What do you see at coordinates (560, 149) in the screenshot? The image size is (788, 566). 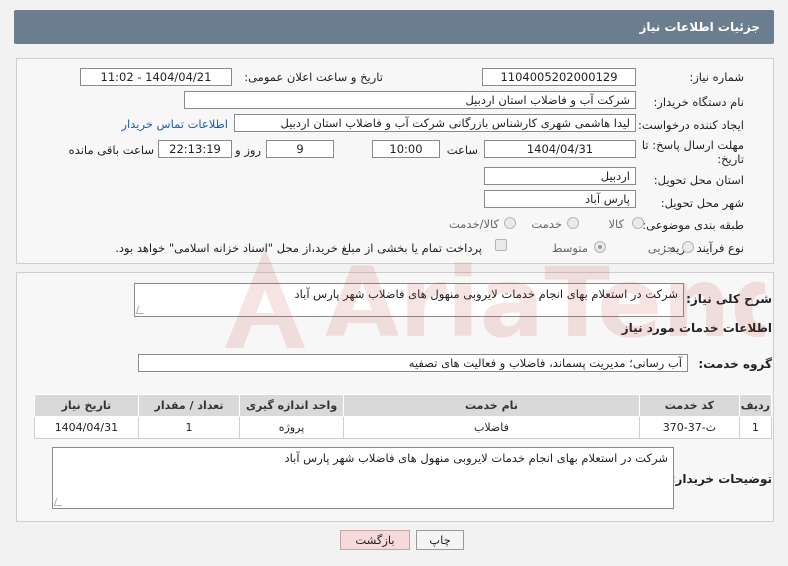 I see `deadline-date-field: 1404/04/31` at bounding box center [560, 149].